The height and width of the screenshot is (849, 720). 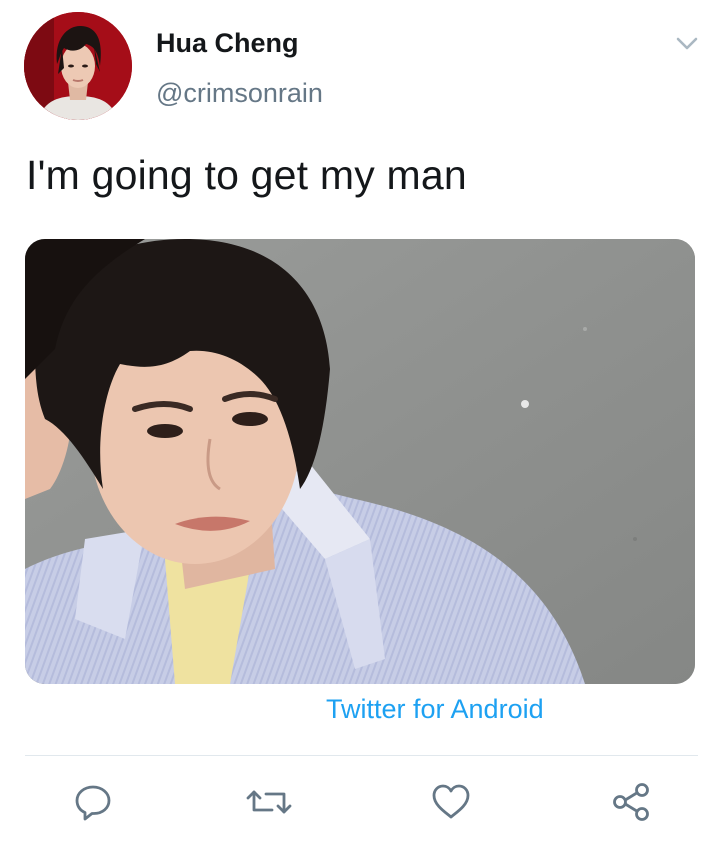 I want to click on chevron-down-icon, so click(x=687, y=43).